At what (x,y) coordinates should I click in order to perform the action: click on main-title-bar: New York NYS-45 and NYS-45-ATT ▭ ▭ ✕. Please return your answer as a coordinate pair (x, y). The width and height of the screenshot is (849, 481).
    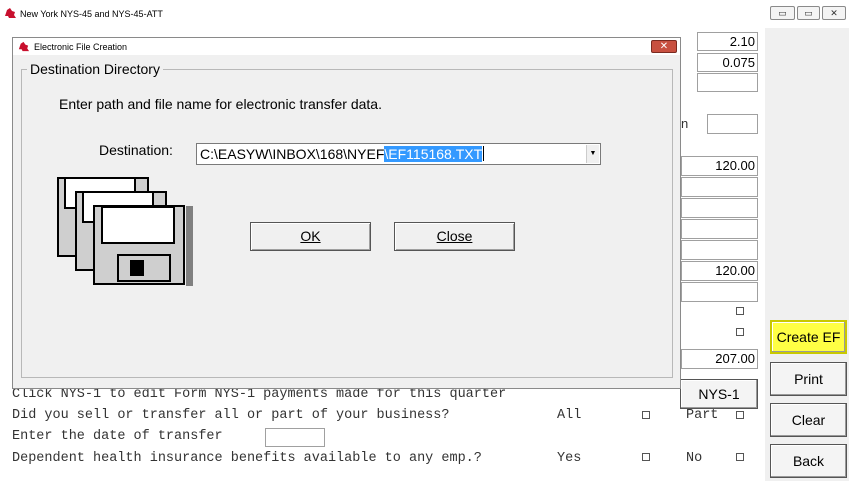
    Looking at the image, I should click on (424, 14).